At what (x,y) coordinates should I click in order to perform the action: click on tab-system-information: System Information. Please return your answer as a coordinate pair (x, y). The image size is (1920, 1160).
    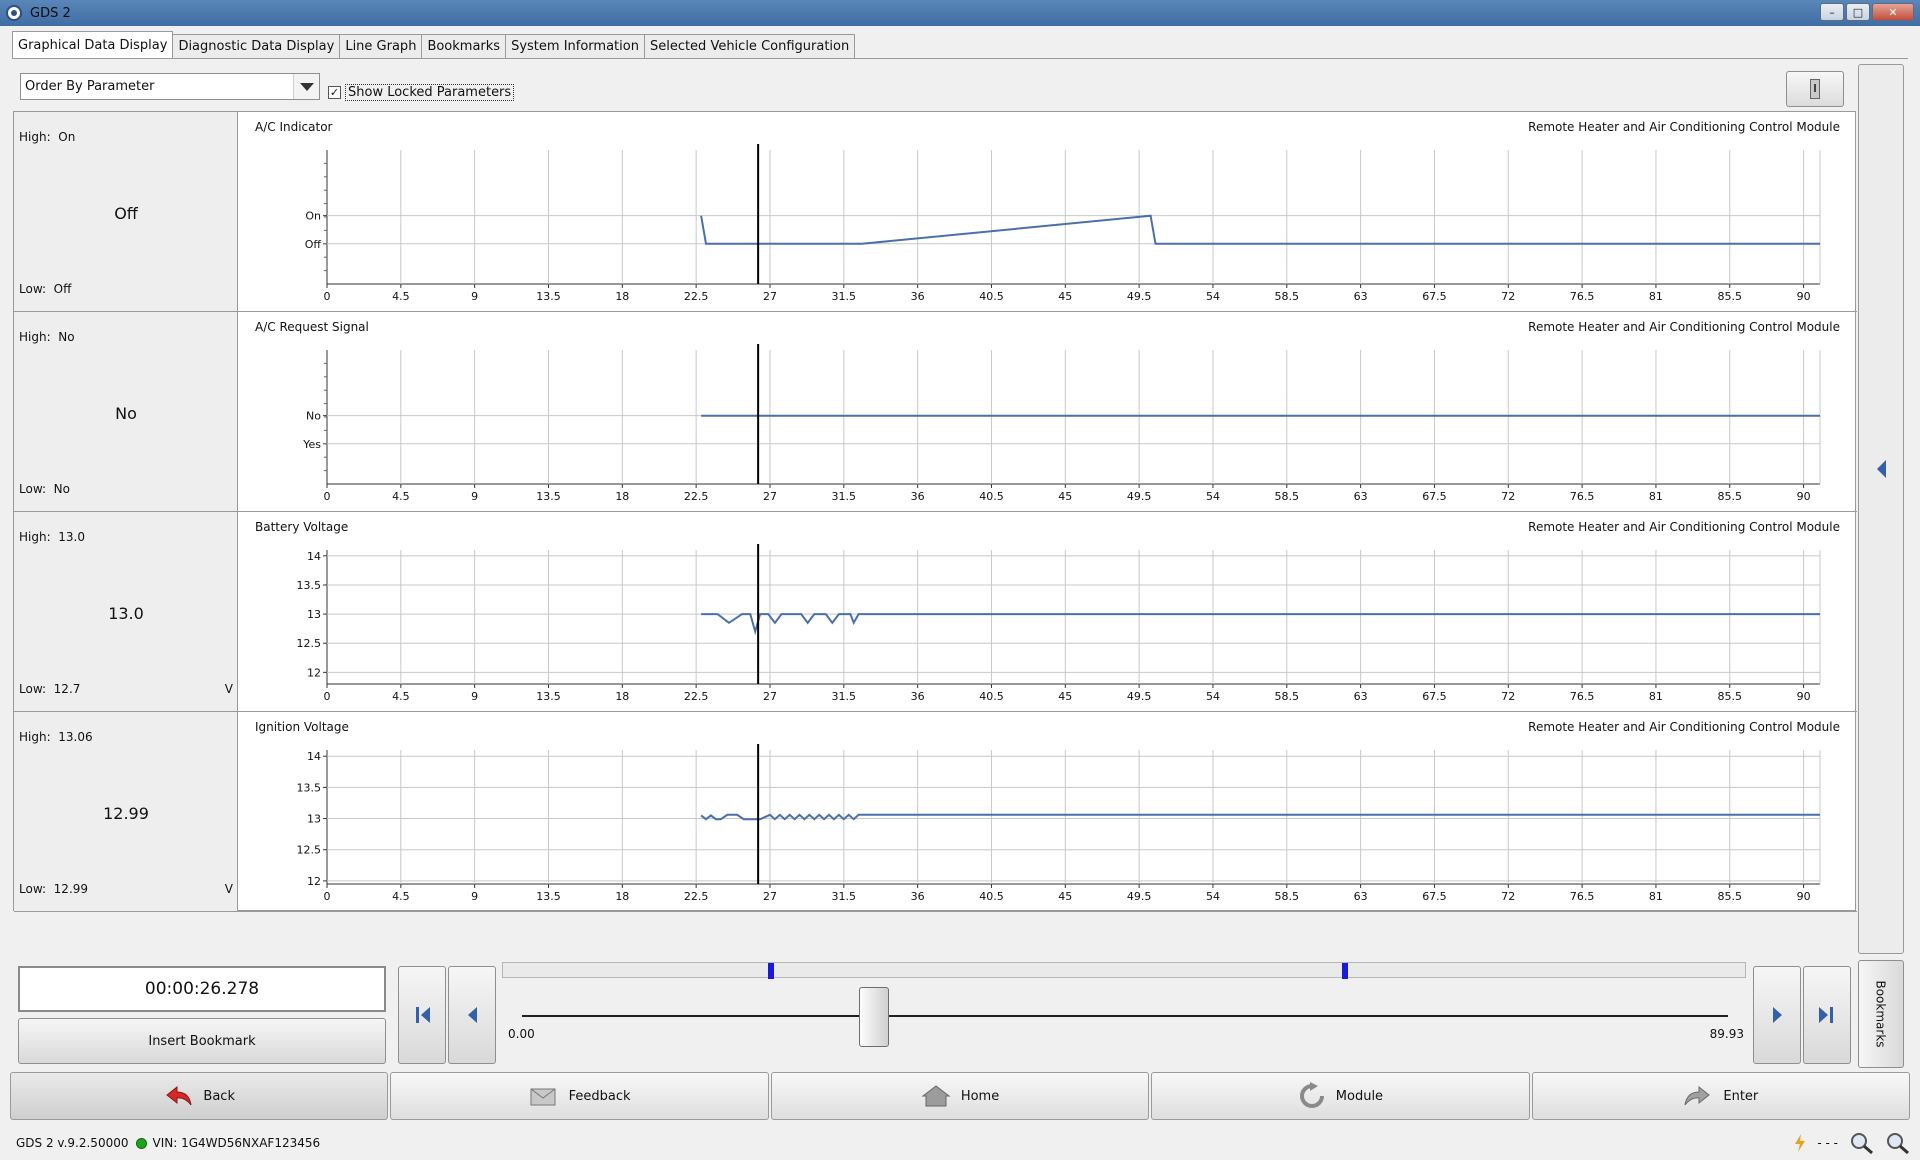
    Looking at the image, I should click on (575, 46).